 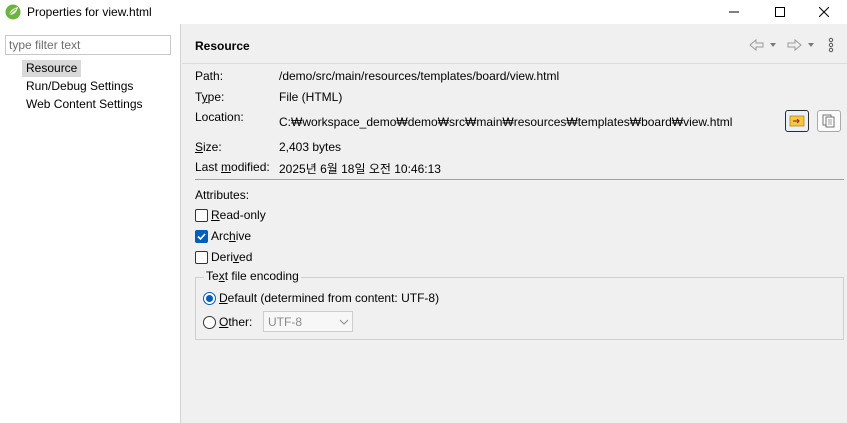 I want to click on back-button, so click(x=763, y=45).